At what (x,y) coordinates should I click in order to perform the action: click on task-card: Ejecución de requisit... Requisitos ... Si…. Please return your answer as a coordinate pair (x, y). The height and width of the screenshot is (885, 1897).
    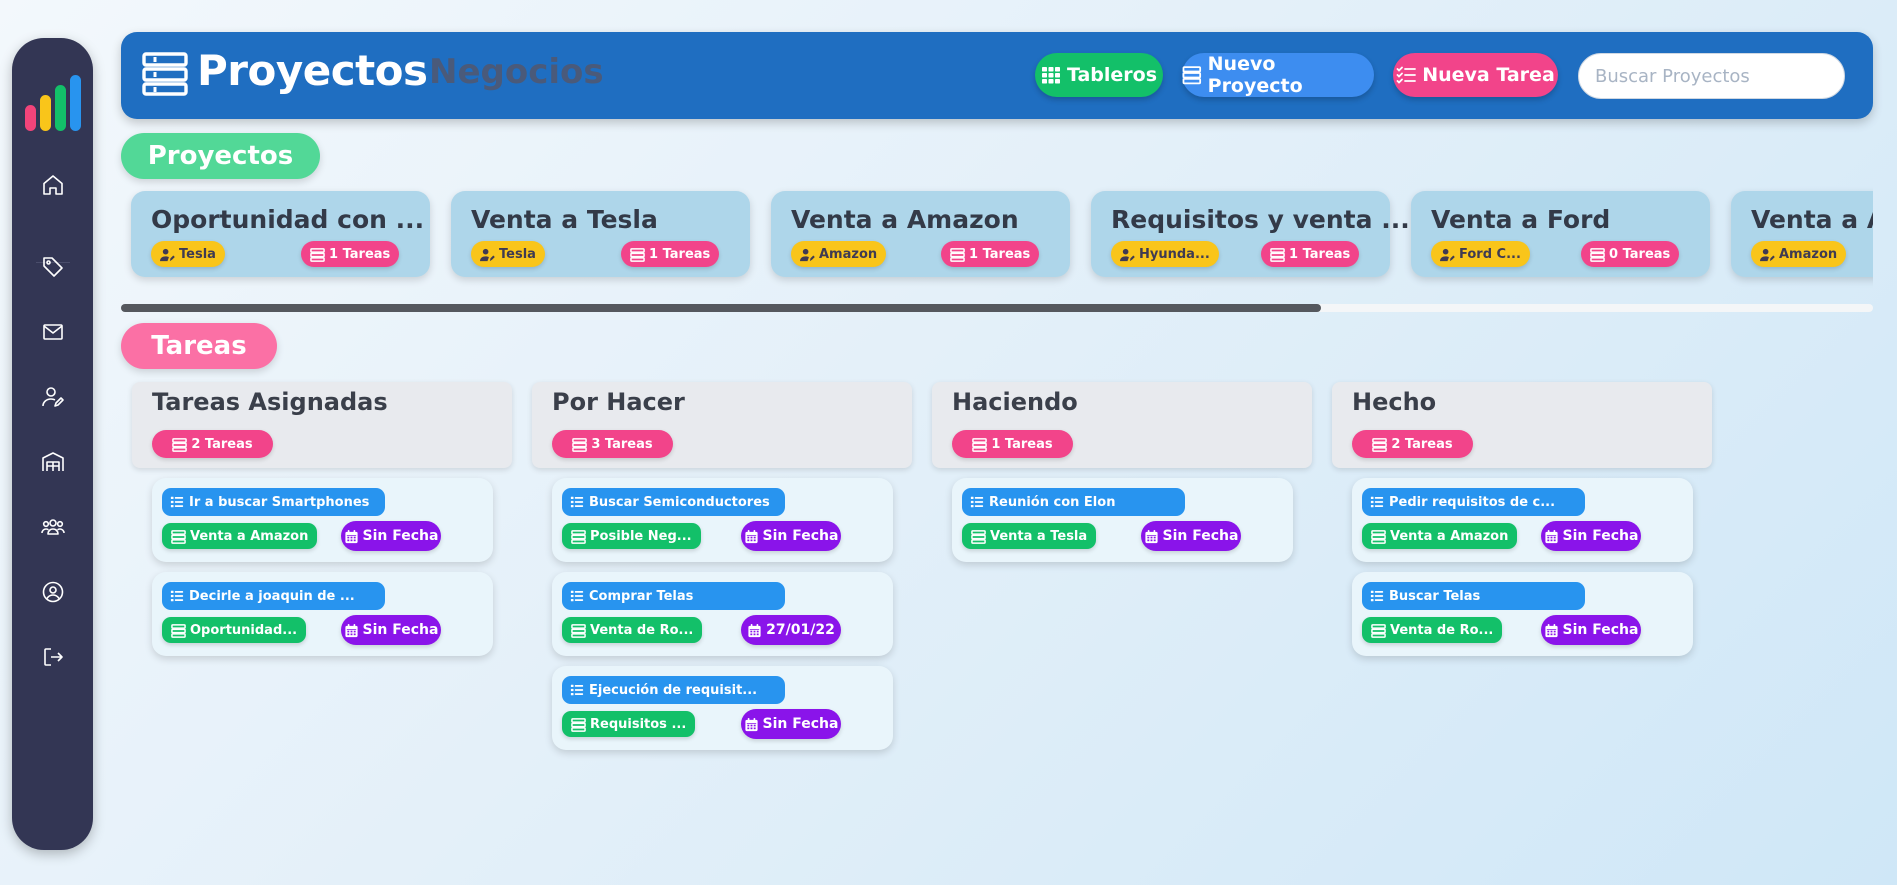
    Looking at the image, I should click on (722, 708).